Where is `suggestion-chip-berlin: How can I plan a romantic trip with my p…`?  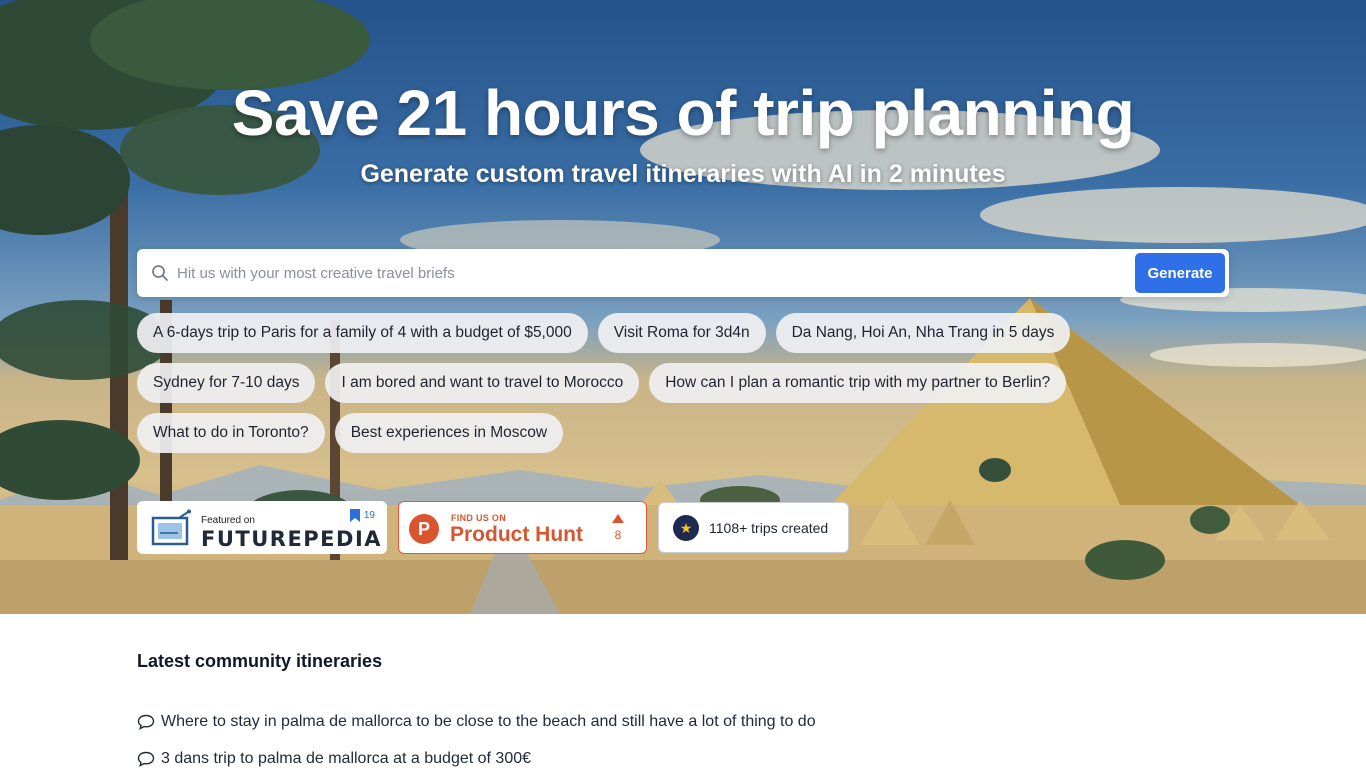
suggestion-chip-berlin: How can I plan a romantic trip with my p… is located at coordinates (858, 383).